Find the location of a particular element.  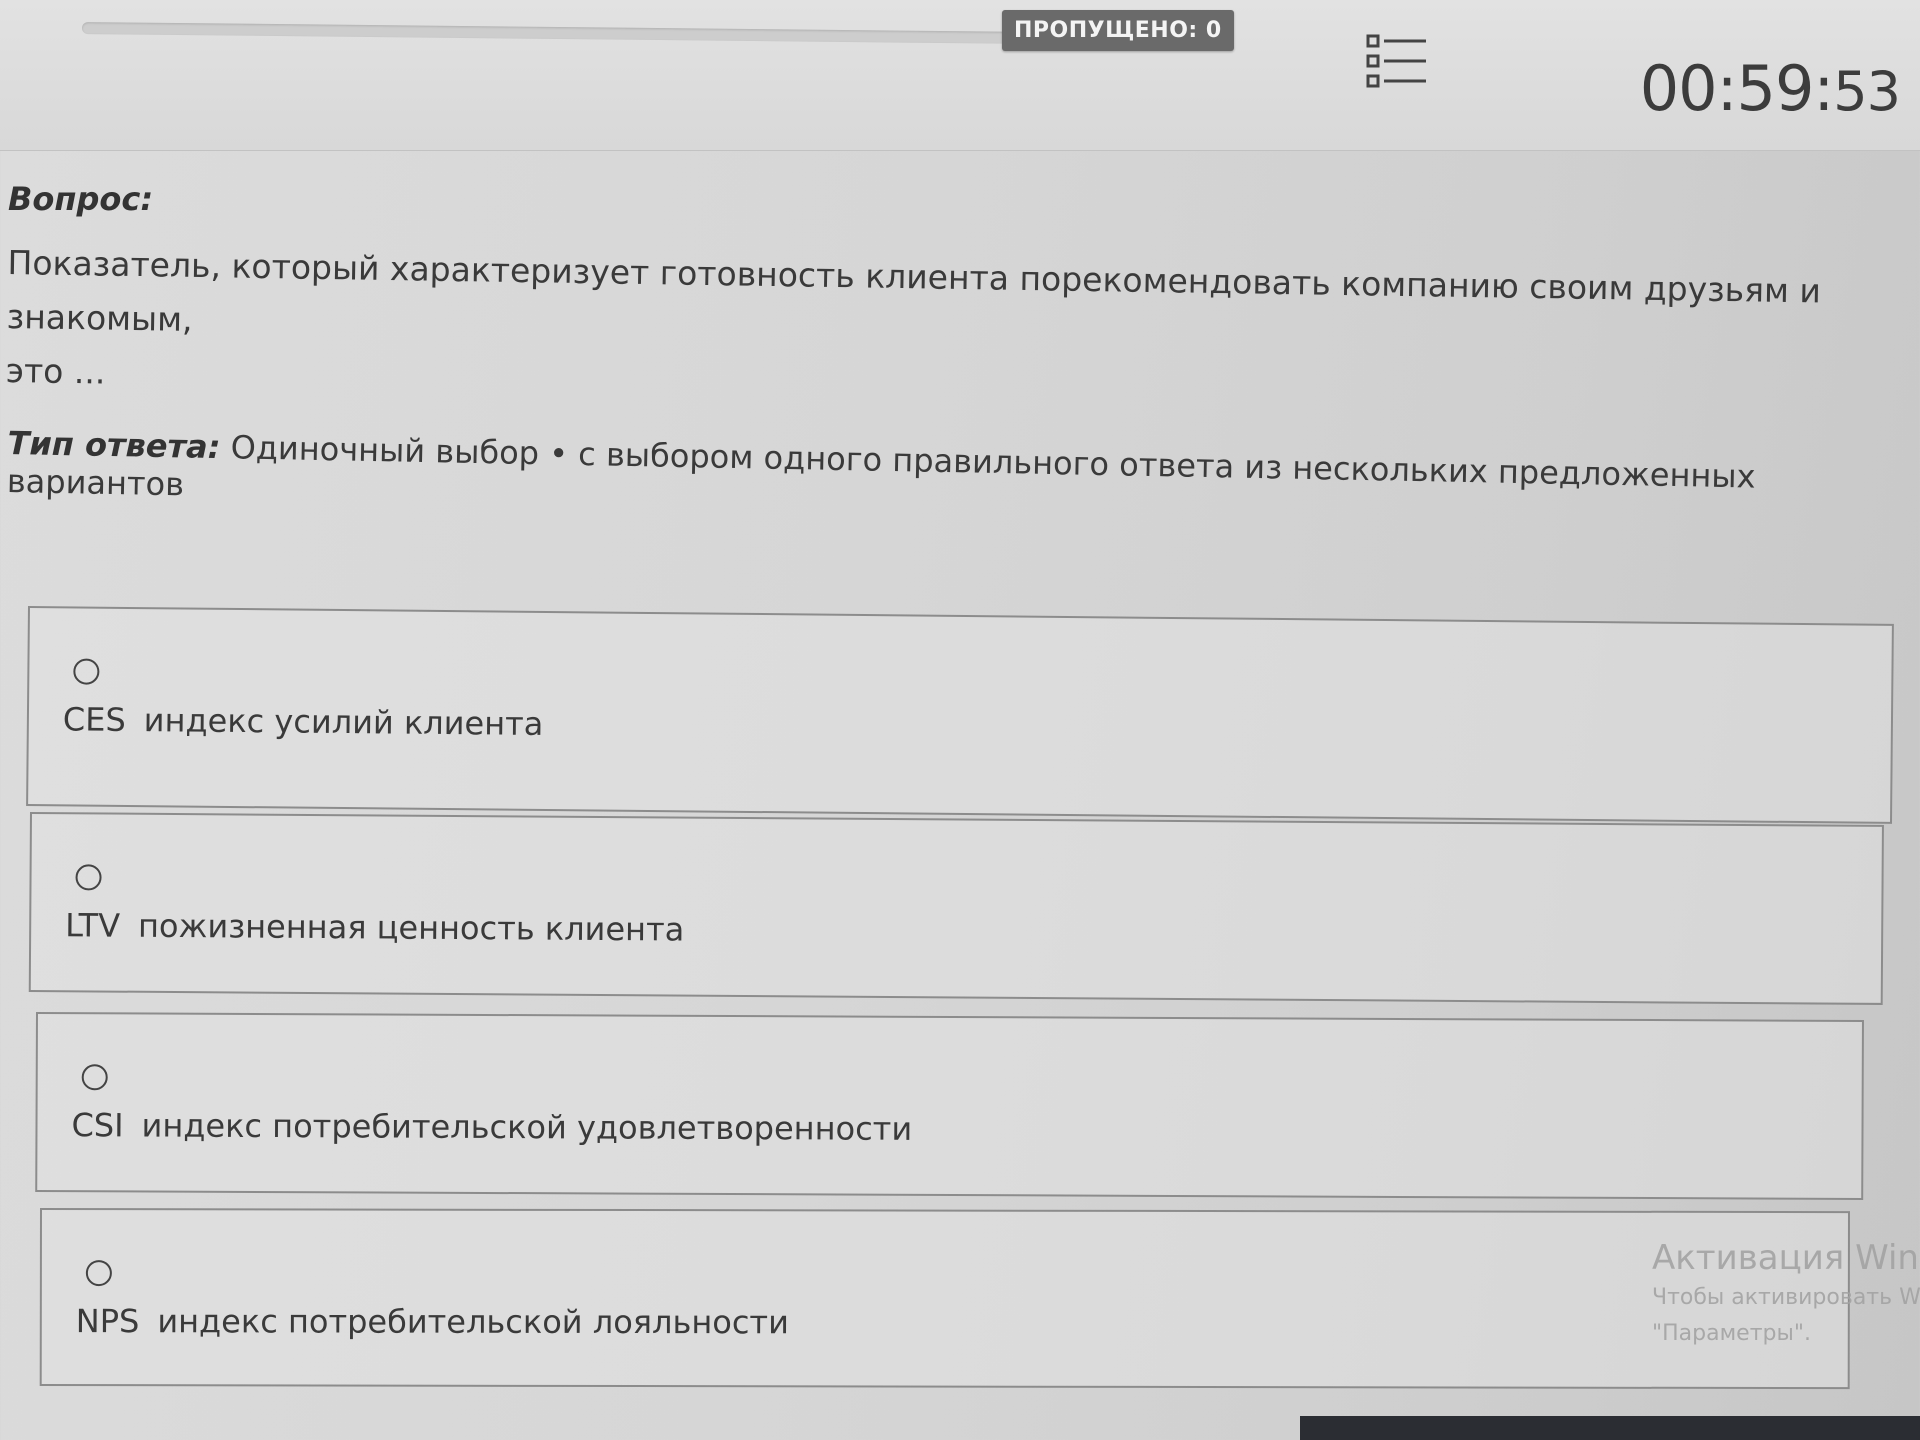

option-abbr: NPS is located at coordinates (107, 1321).